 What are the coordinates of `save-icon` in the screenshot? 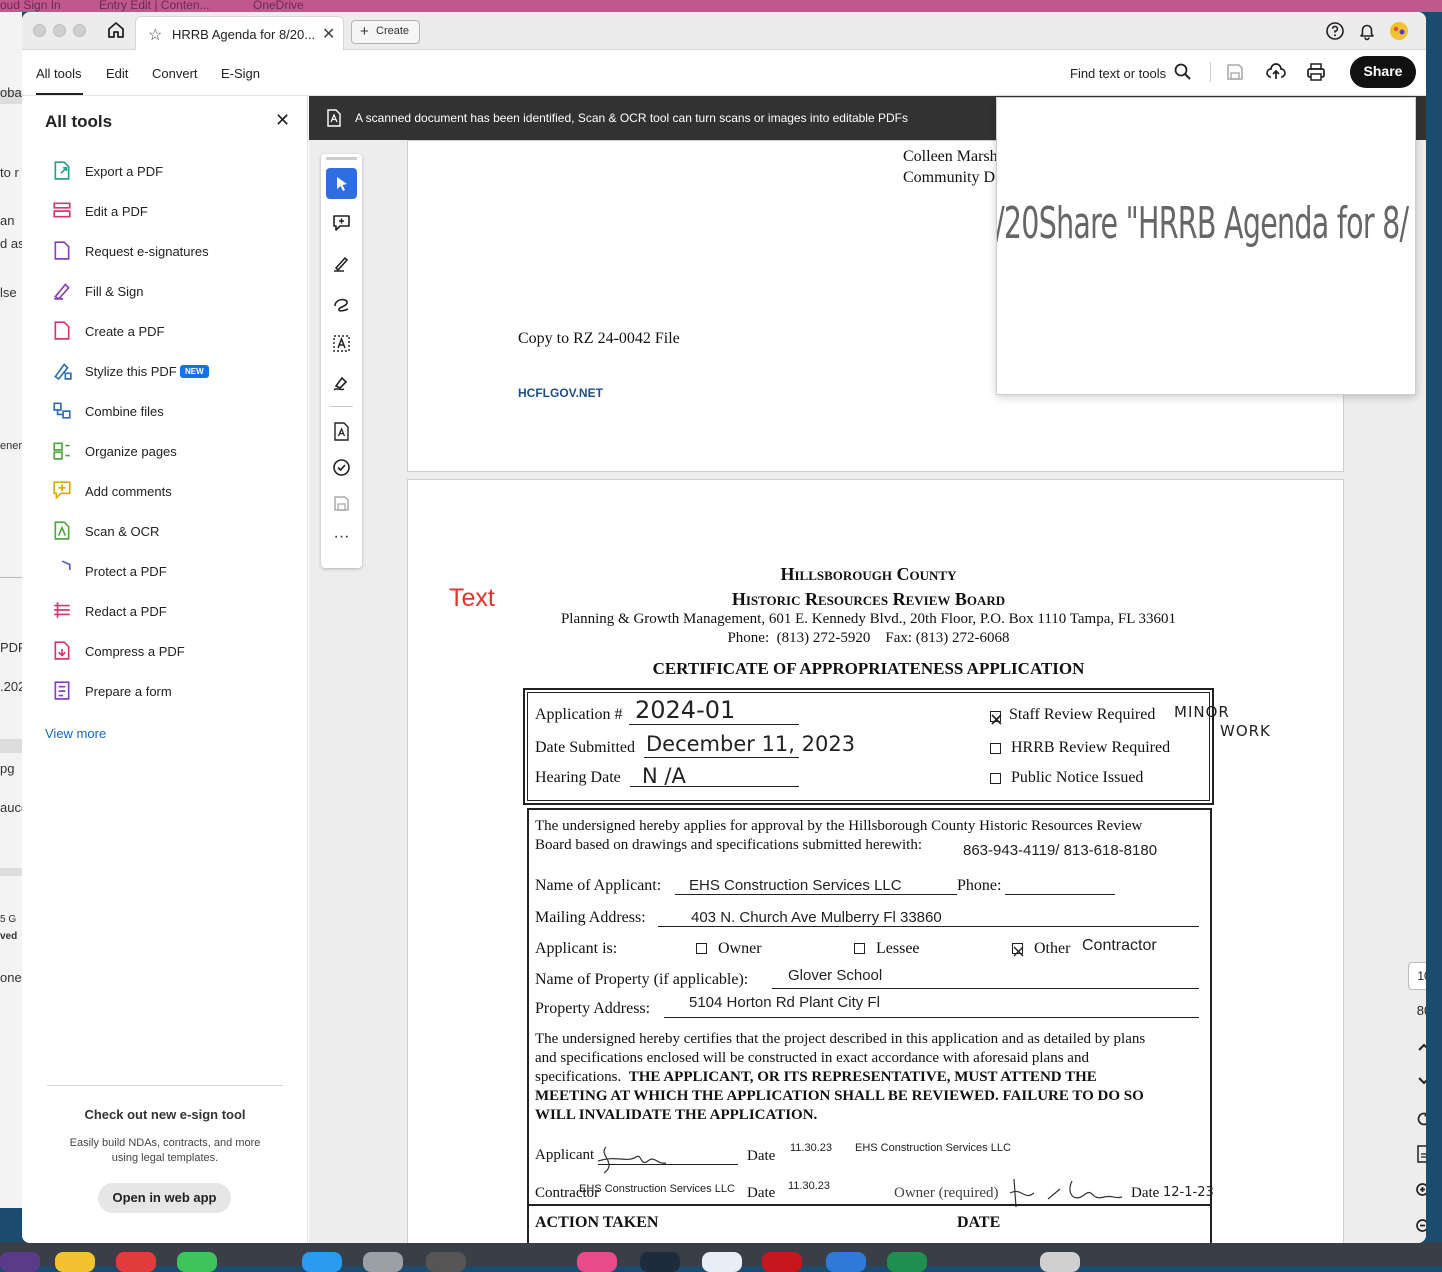 It's located at (1235, 72).